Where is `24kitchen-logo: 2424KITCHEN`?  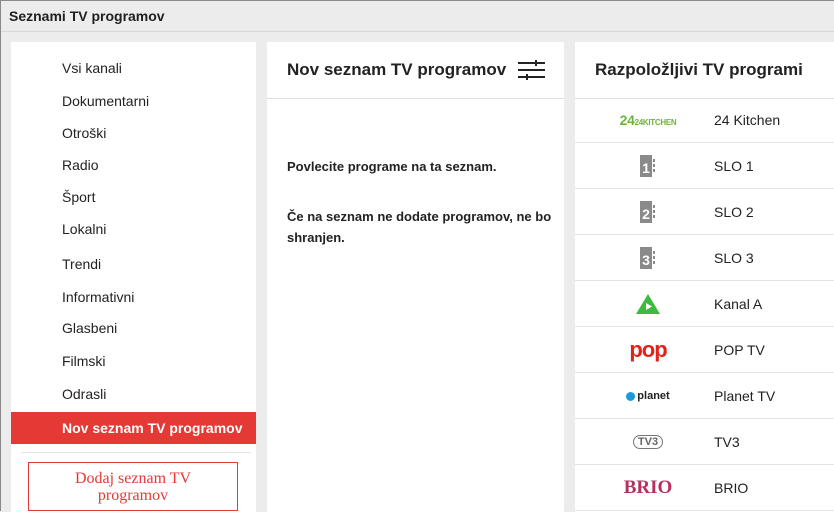 24kitchen-logo: 2424KITCHEN is located at coordinates (648, 120).